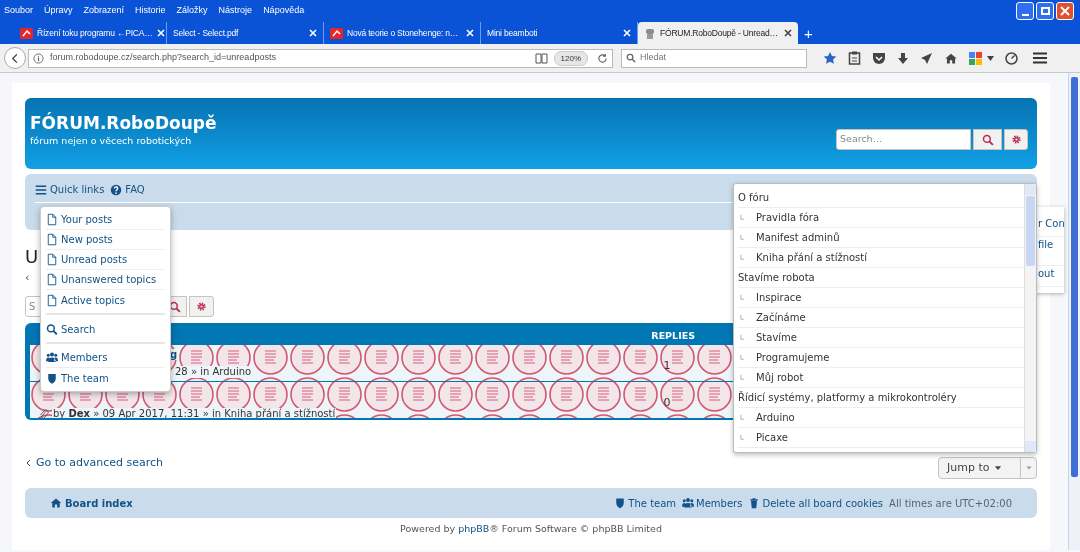  Describe the element at coordinates (1065, 11) in the screenshot. I see `close-button` at that location.